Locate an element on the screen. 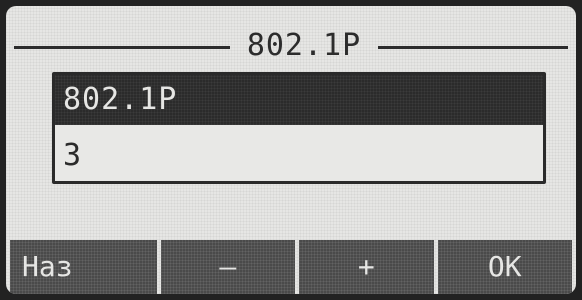 The width and height of the screenshot is (582, 300). menu-item-selected: 802.1P is located at coordinates (299, 100).